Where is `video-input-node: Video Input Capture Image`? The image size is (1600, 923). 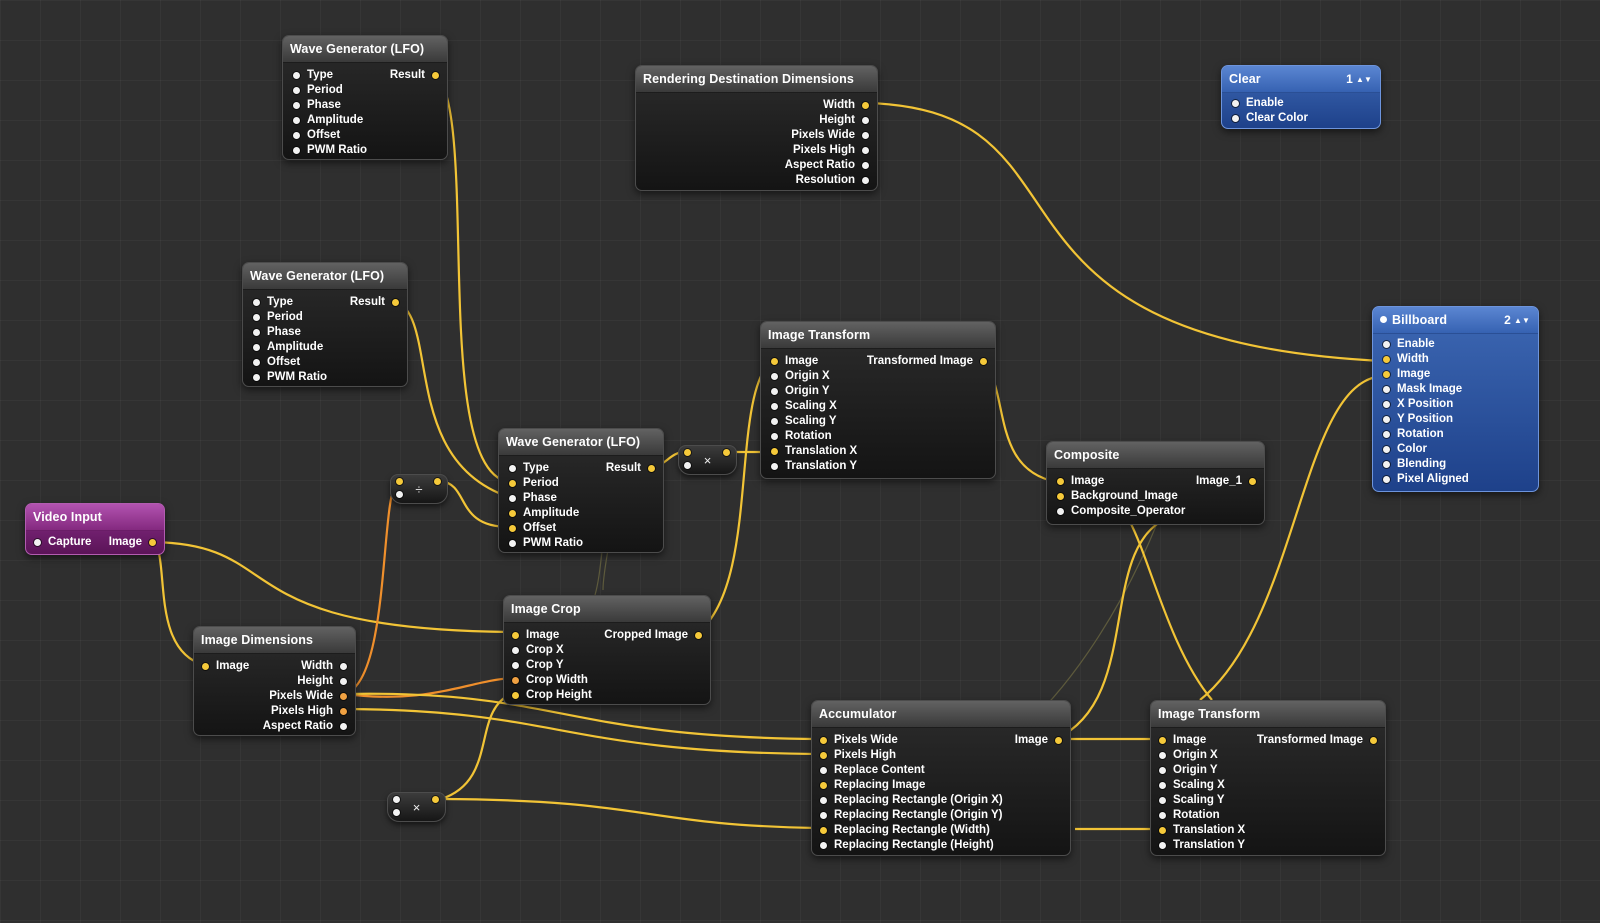
video-input-node: Video Input Capture Image is located at coordinates (95, 529).